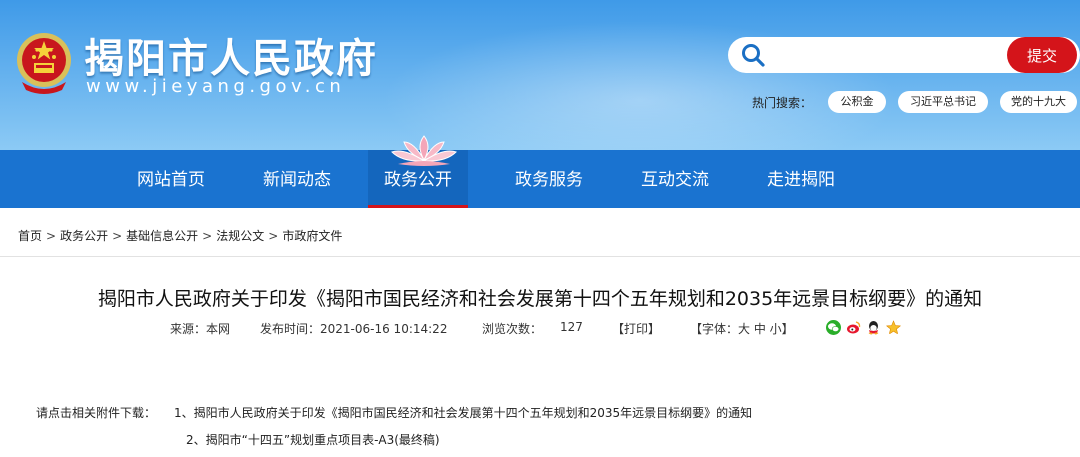 Image resolution: width=1080 pixels, height=457 pixels. I want to click on hot-search-tag: 公积金, so click(857, 102).